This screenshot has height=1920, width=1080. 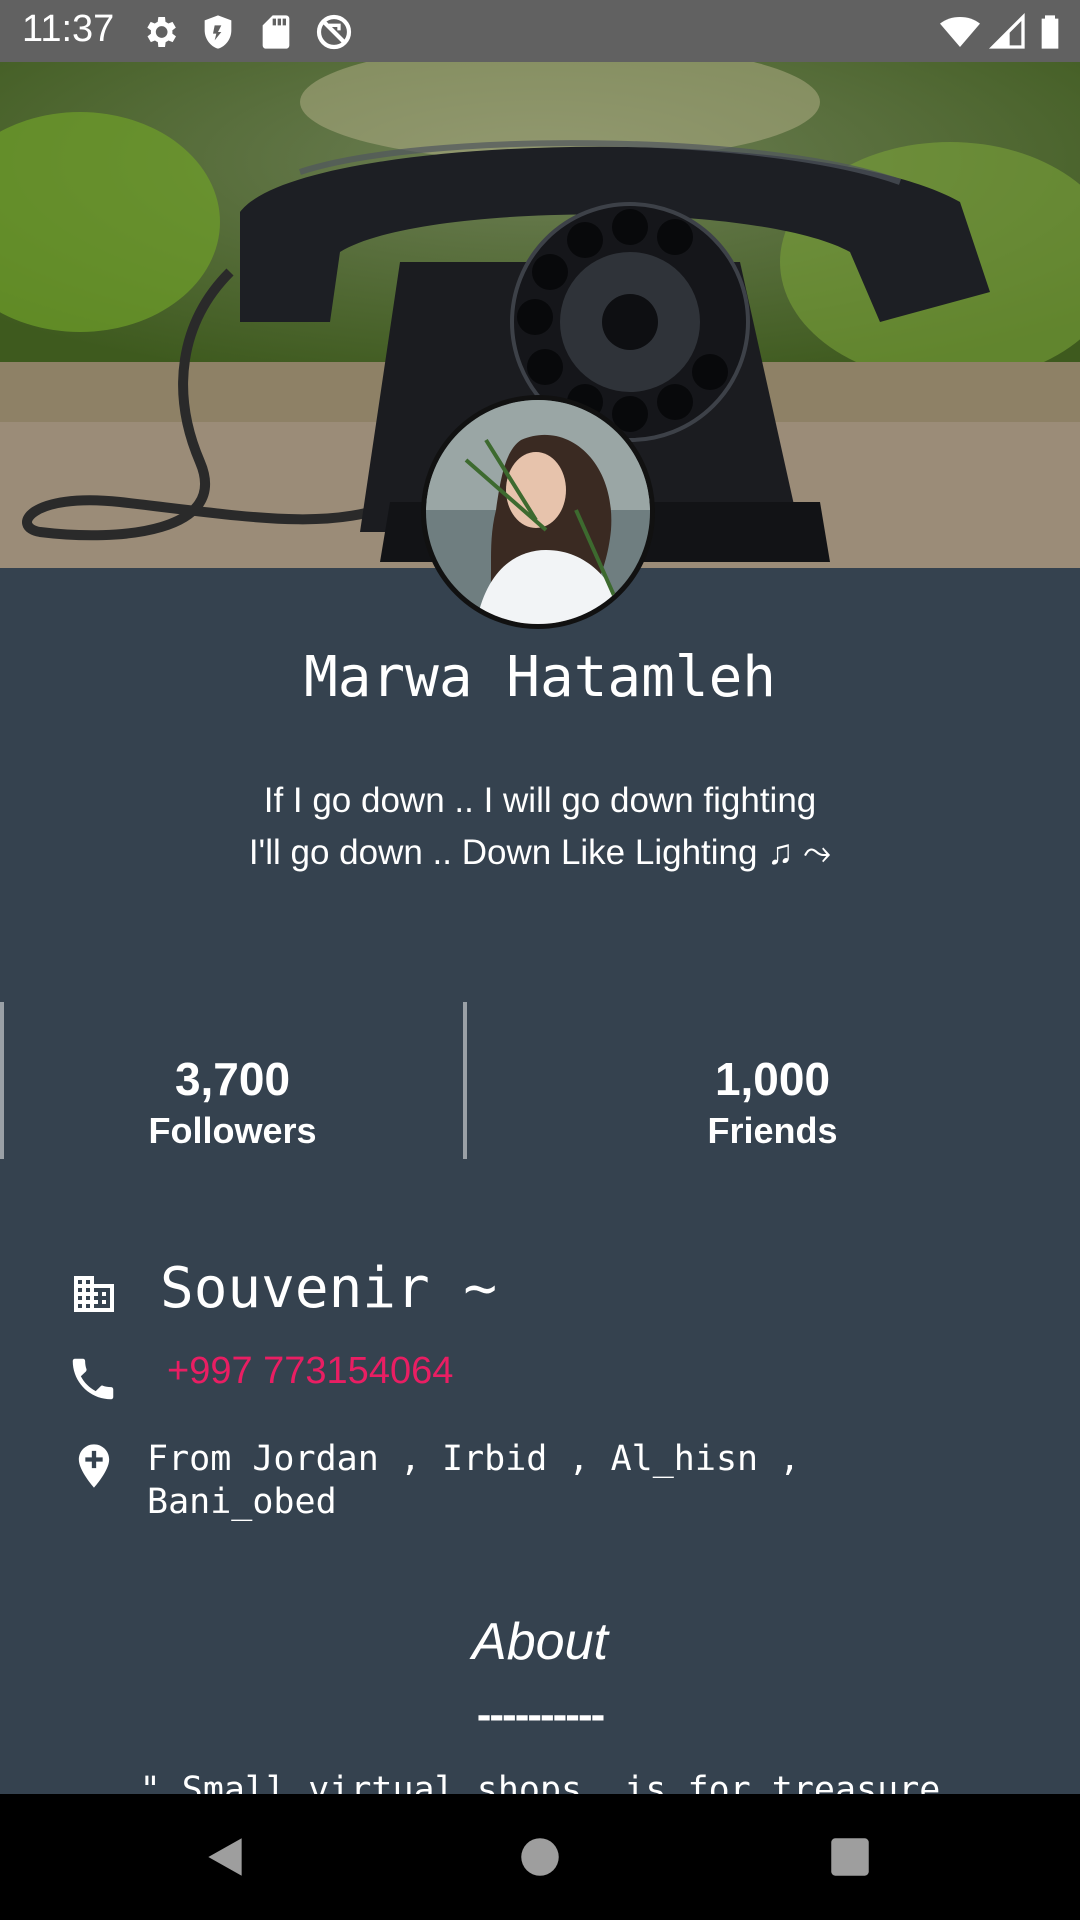 I want to click on bio-line-2: I'll go down .. Down Like Lighting ♫ ⤳, so click(x=540, y=852).